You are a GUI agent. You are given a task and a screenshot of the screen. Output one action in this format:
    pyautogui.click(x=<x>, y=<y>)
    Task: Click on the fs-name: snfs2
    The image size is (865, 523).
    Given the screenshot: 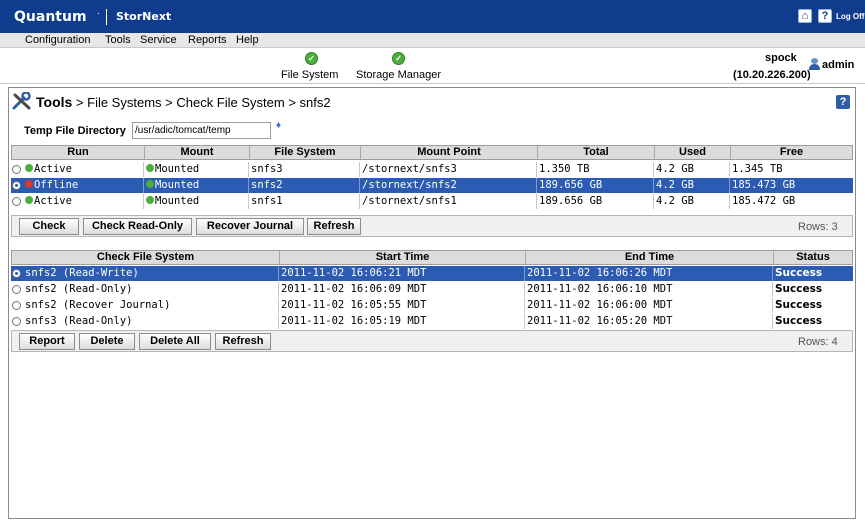 What is the action you would take?
    pyautogui.click(x=304, y=185)
    